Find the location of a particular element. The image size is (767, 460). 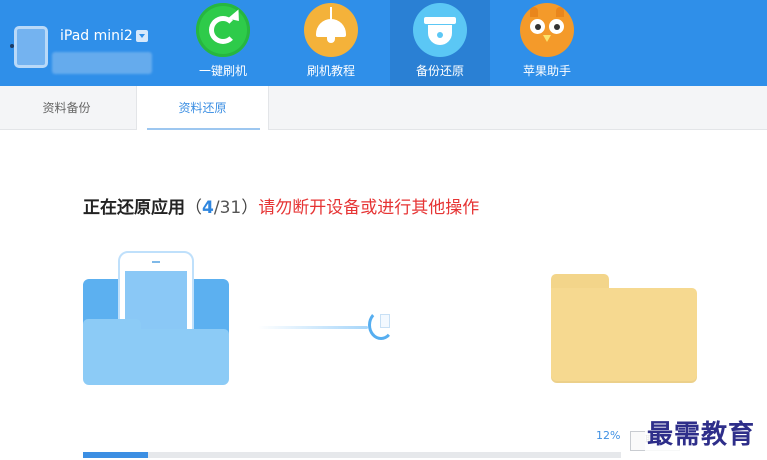

progress-bar is located at coordinates (352, 455).